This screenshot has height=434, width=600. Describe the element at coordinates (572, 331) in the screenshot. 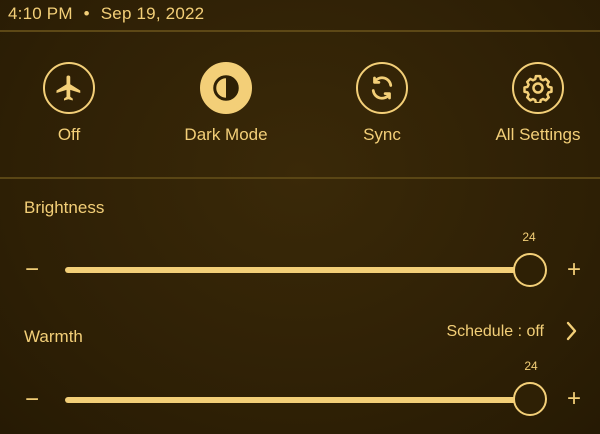

I see `chevron-right-icon` at that location.